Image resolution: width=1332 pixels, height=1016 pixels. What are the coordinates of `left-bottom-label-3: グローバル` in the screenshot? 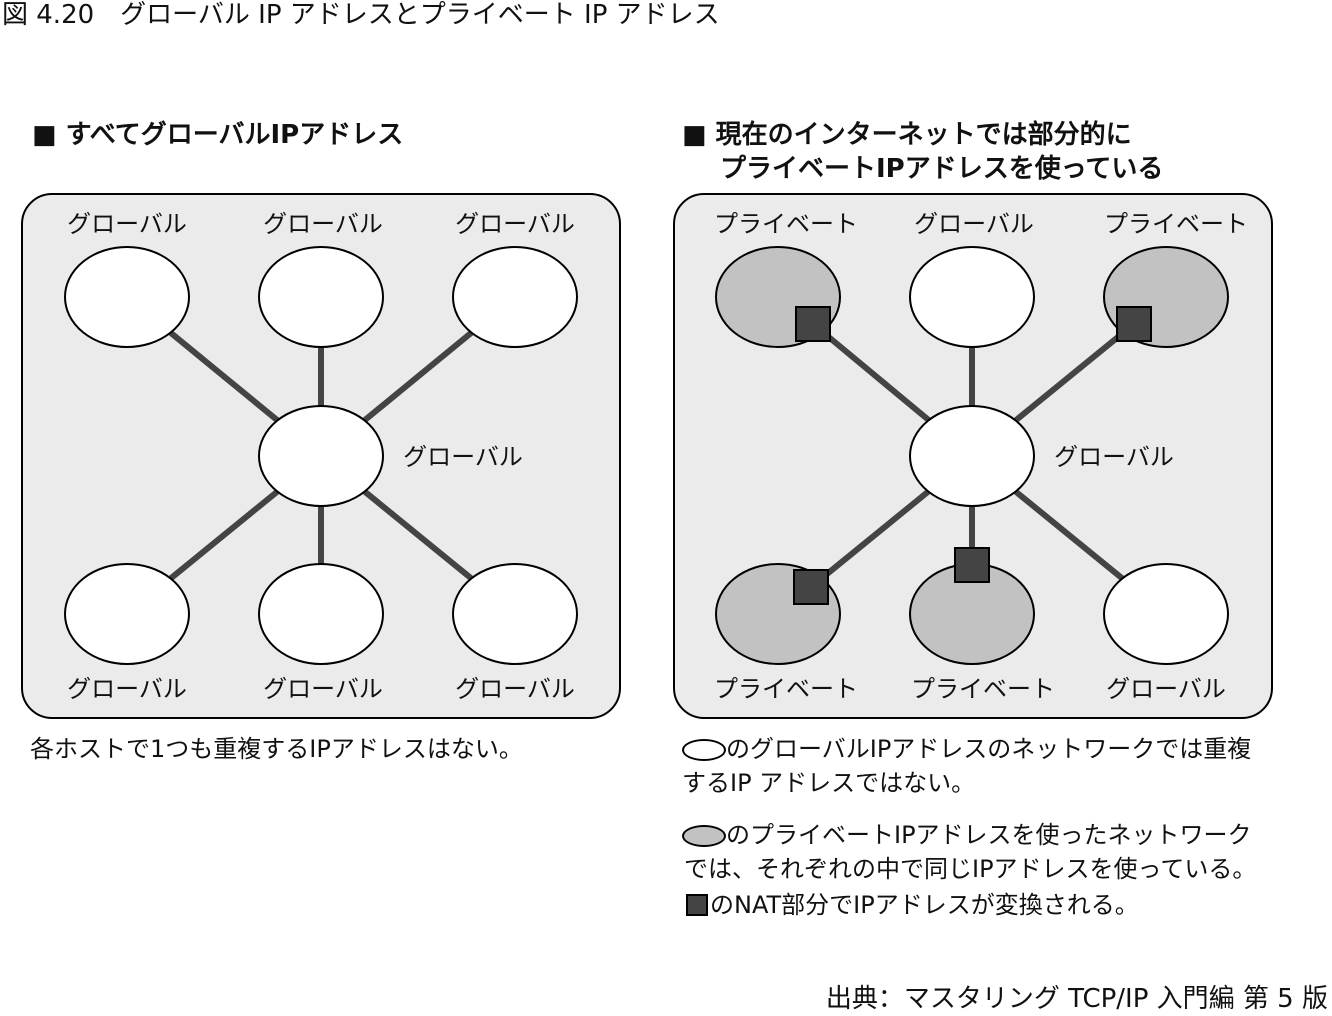 It's located at (515, 689).